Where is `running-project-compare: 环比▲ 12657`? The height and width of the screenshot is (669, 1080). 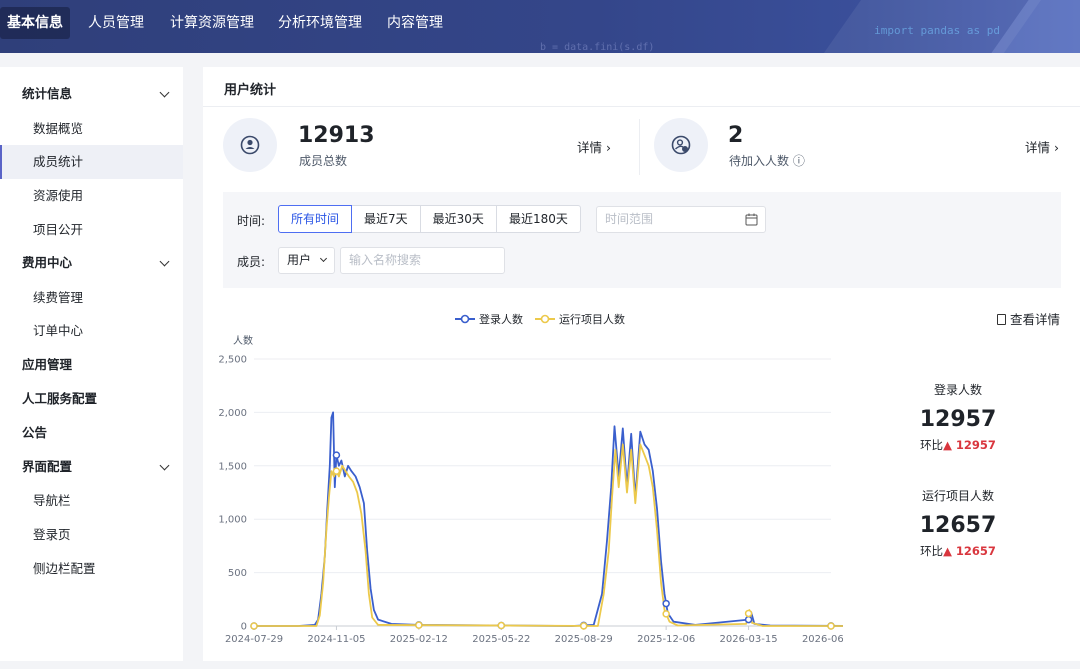 running-project-compare: 环比▲ 12657 is located at coordinates (958, 551).